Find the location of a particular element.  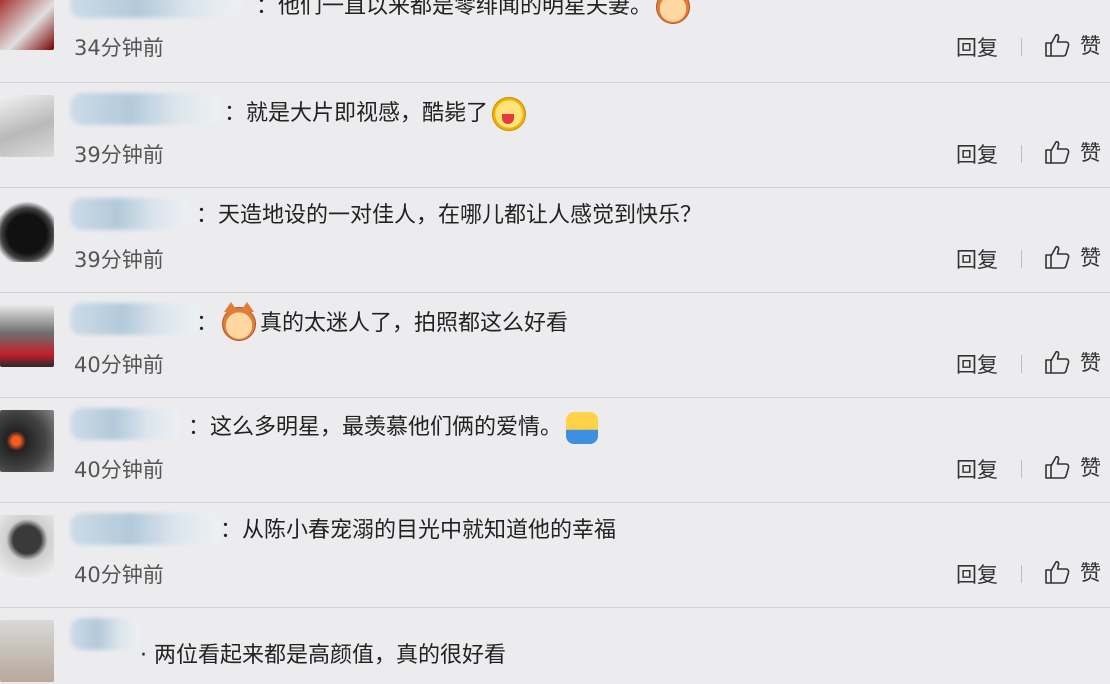

comment-text: ：就是大片即视感，酷毙了 is located at coordinates (377, 114).